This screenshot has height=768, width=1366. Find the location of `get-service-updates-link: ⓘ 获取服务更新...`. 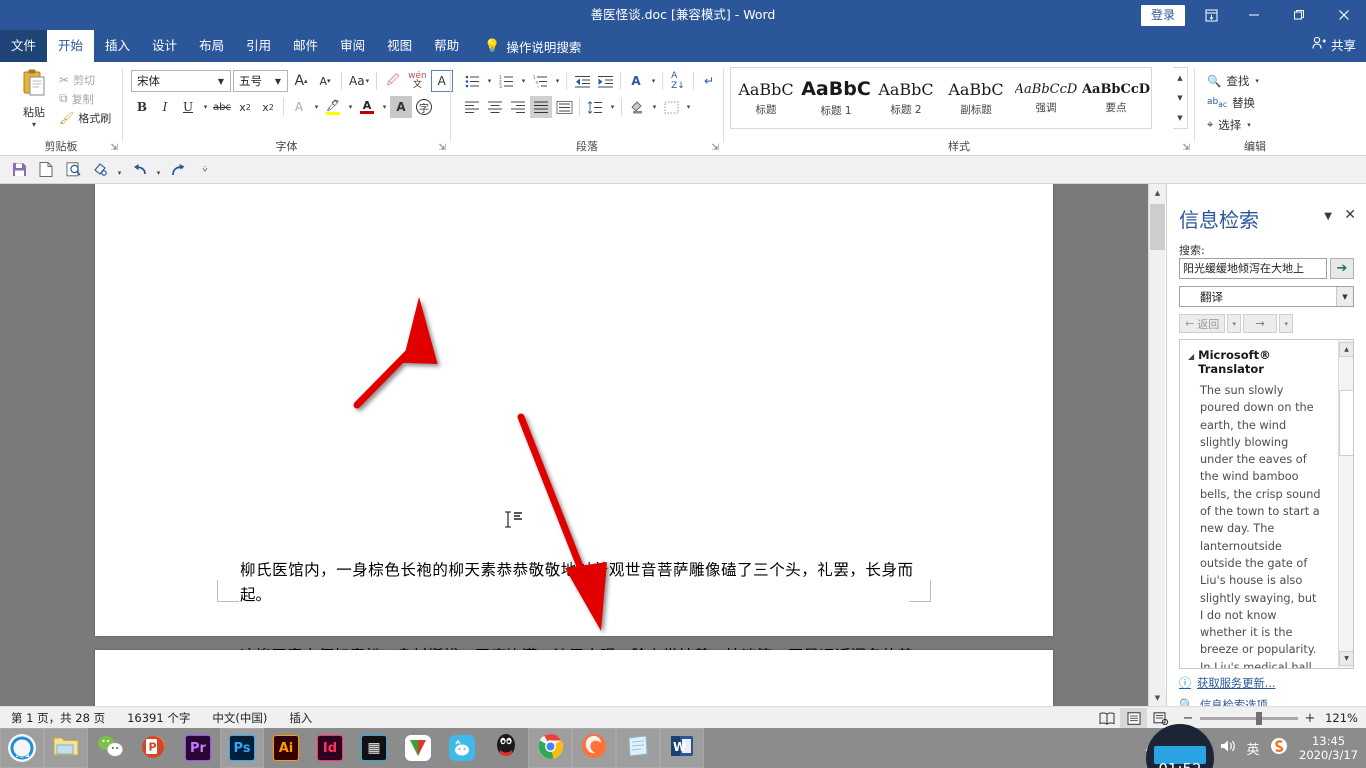

get-service-updates-link: ⓘ 获取服务更新... is located at coordinates (1227, 682).